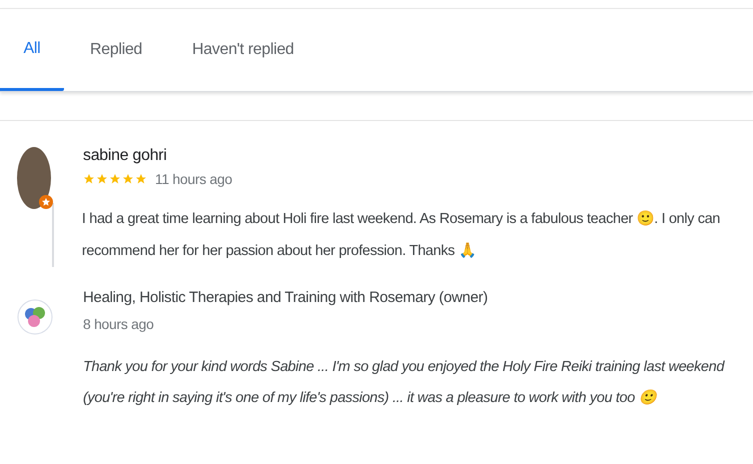 Image resolution: width=753 pixels, height=464 pixels. Describe the element at coordinates (32, 50) in the screenshot. I see `filter-tab: All` at that location.